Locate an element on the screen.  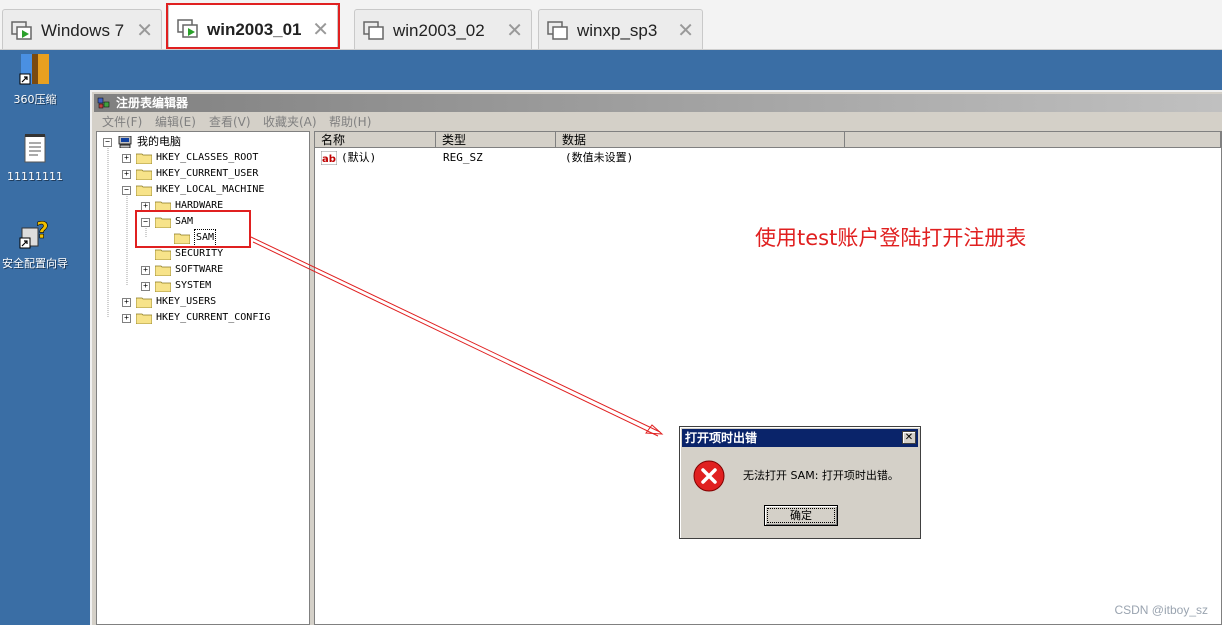
menu-file: 文件(F) is located at coordinates (122, 122).